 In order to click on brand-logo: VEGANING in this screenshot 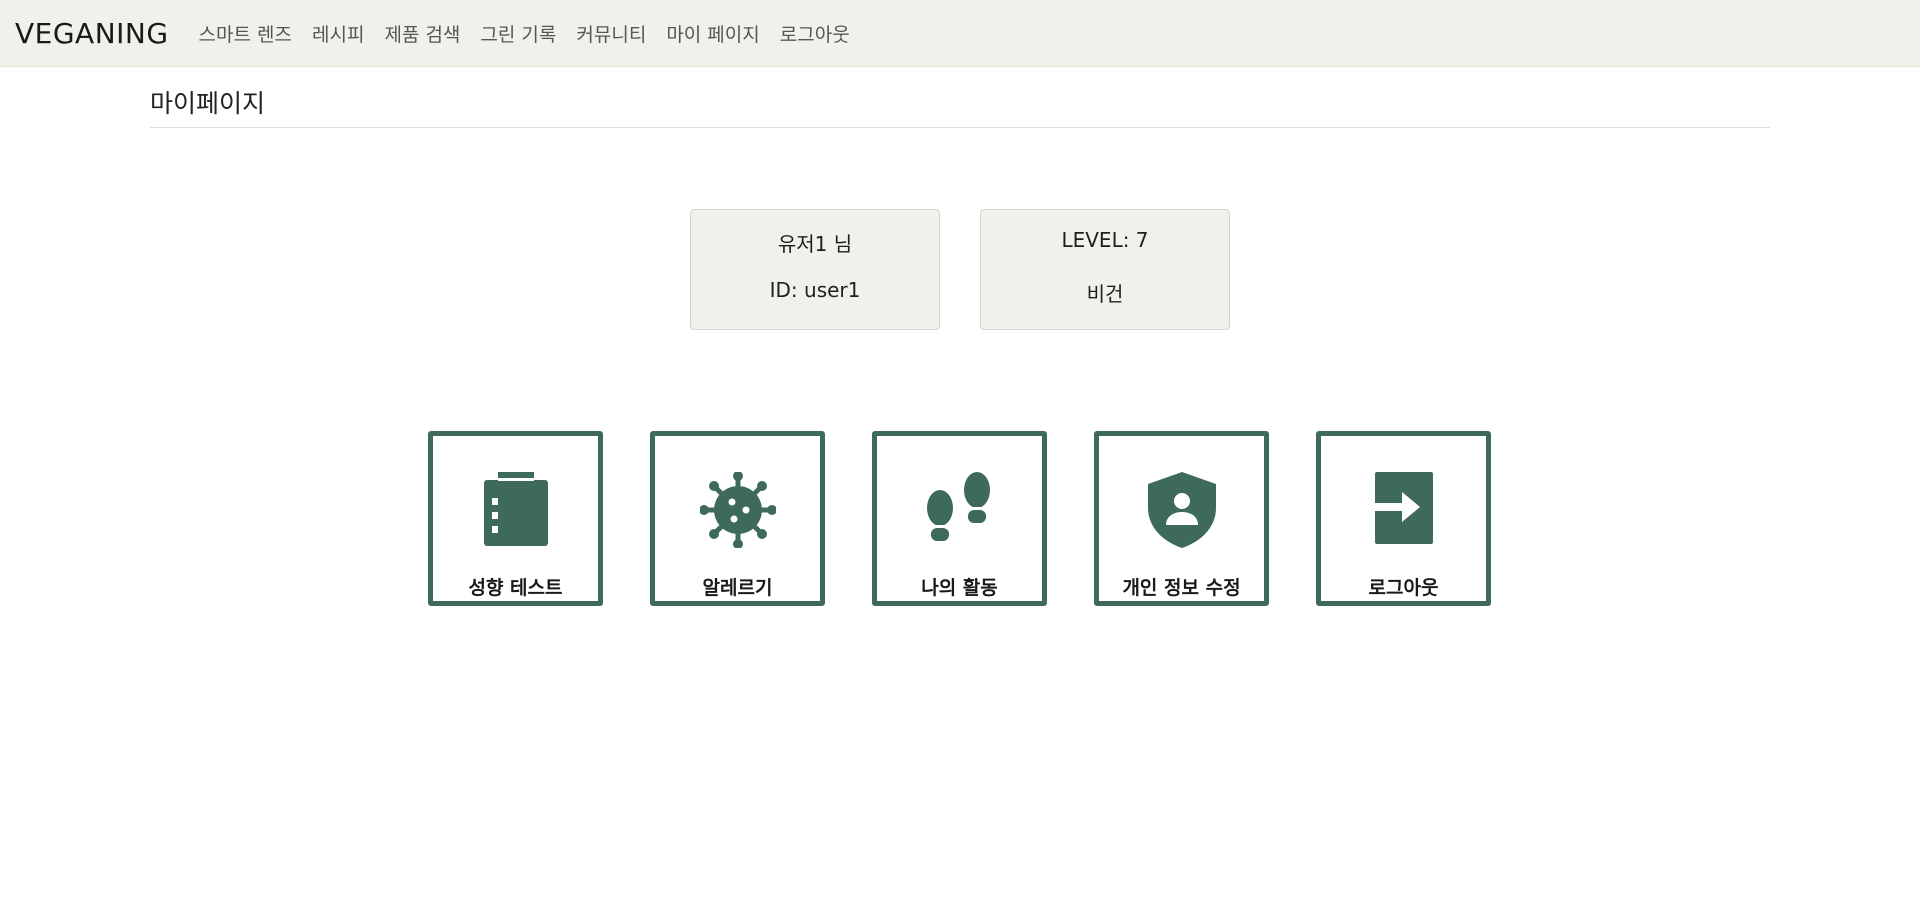, I will do `click(92, 33)`.